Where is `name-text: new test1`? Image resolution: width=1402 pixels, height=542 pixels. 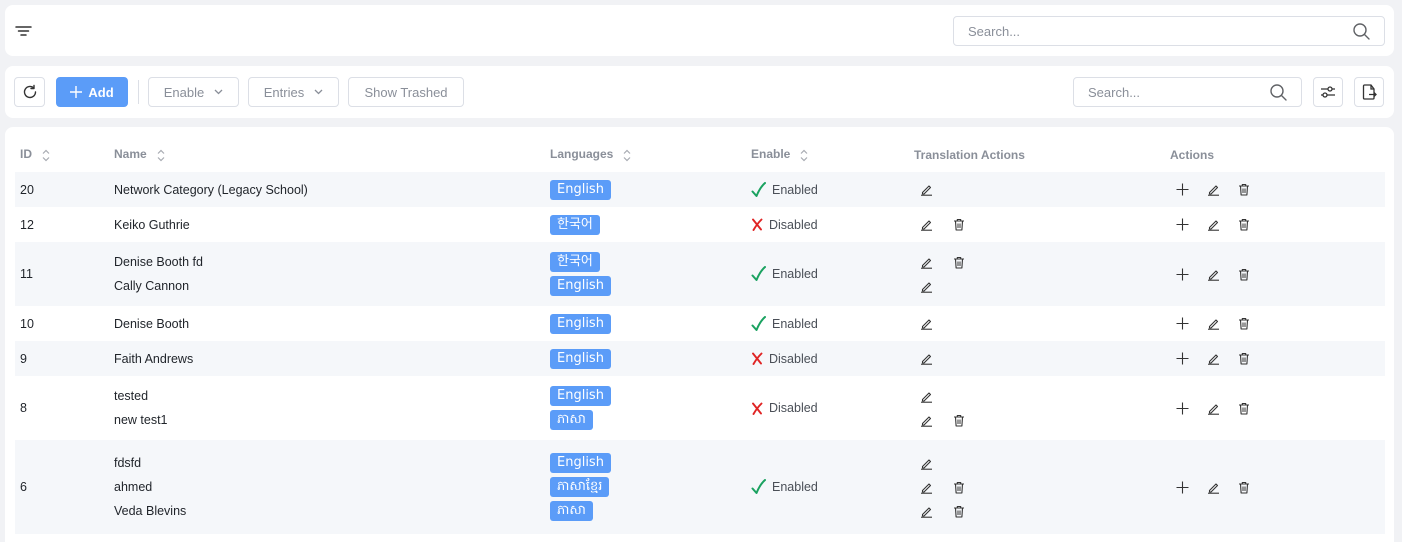 name-text: new test1 is located at coordinates (141, 420).